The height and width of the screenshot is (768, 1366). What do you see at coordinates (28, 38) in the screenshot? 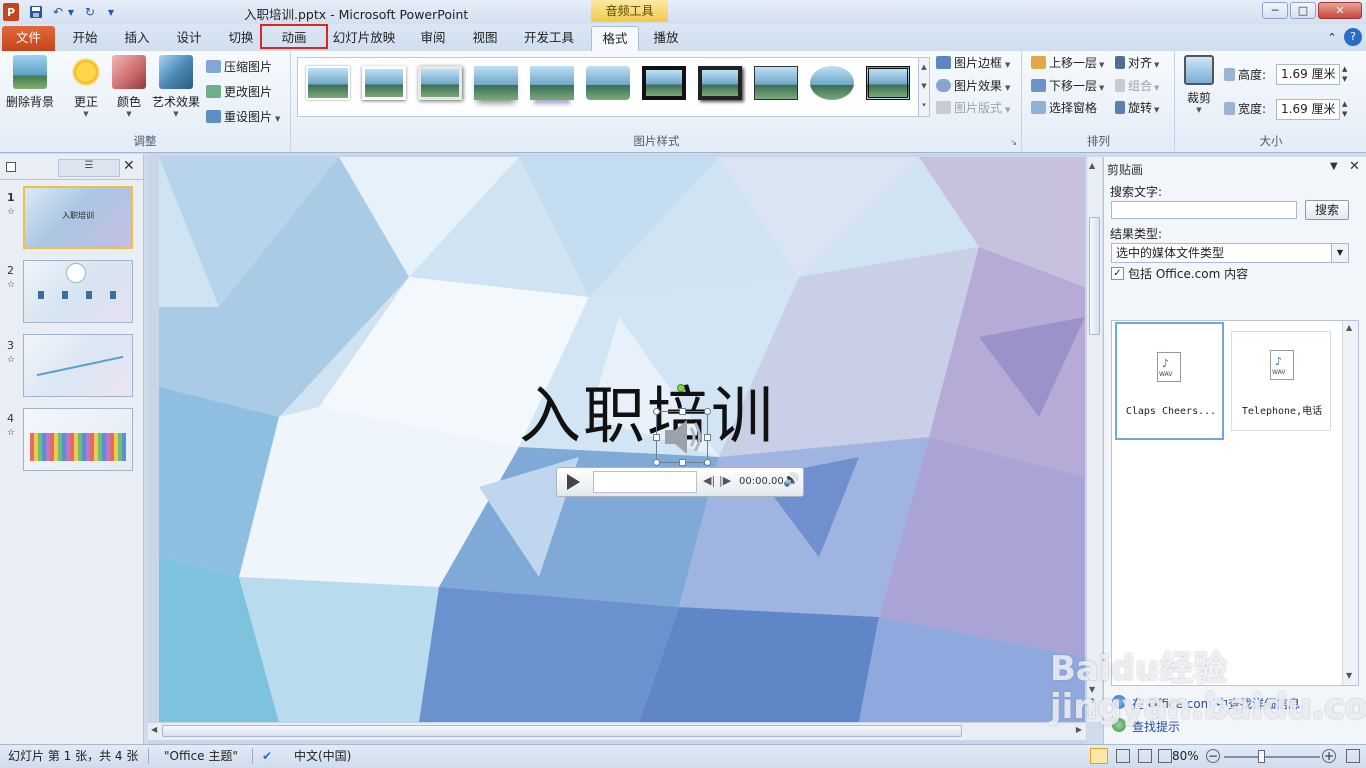
I see `tab-file: 文件` at bounding box center [28, 38].